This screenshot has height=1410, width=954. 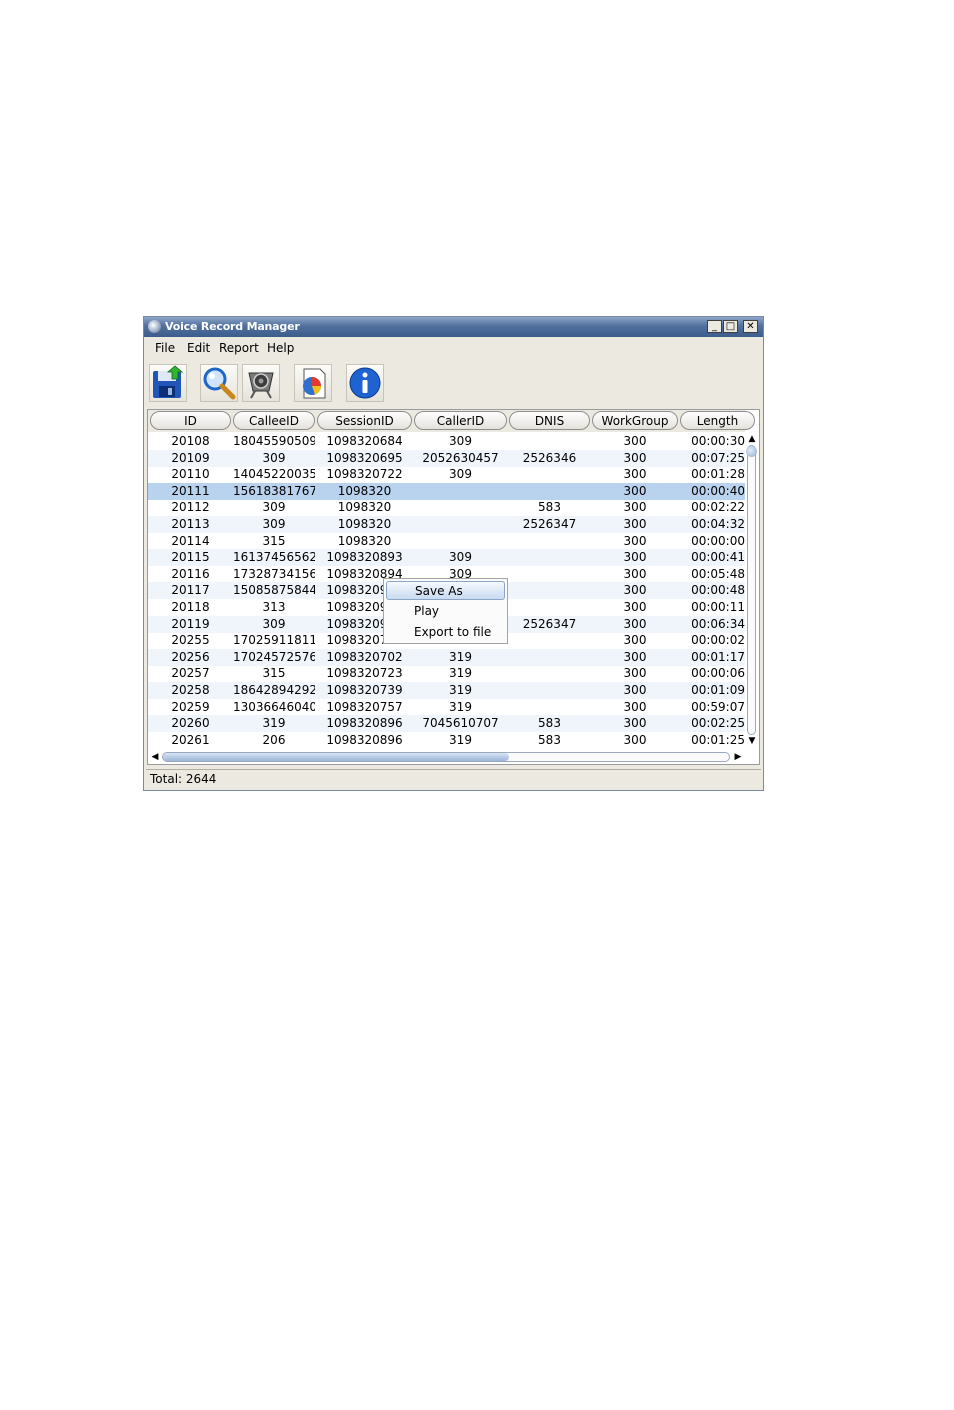 What do you see at coordinates (453, 348) in the screenshot?
I see `menu-bar: File Edit Report Help` at bounding box center [453, 348].